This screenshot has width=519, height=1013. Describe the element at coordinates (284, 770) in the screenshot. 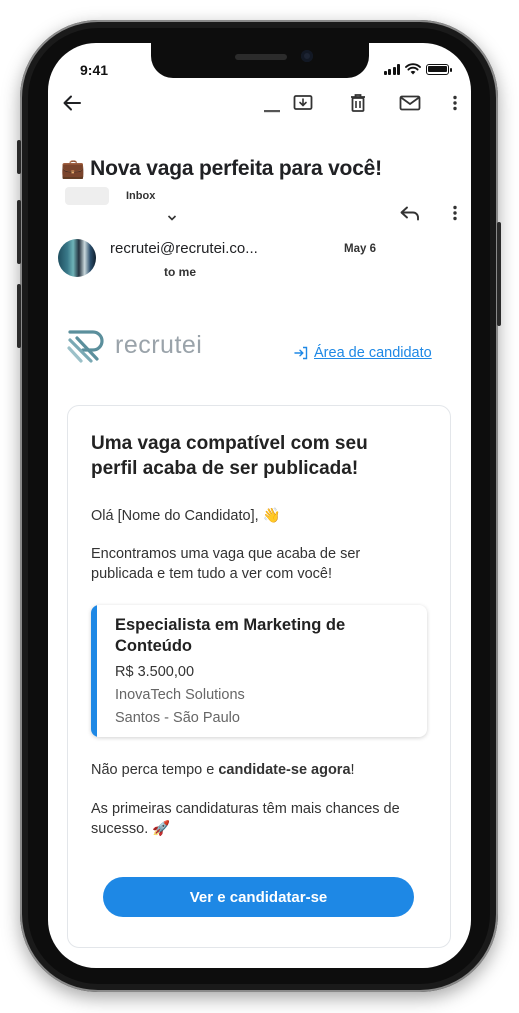

I see `urge-bold: candidate-se agora` at that location.